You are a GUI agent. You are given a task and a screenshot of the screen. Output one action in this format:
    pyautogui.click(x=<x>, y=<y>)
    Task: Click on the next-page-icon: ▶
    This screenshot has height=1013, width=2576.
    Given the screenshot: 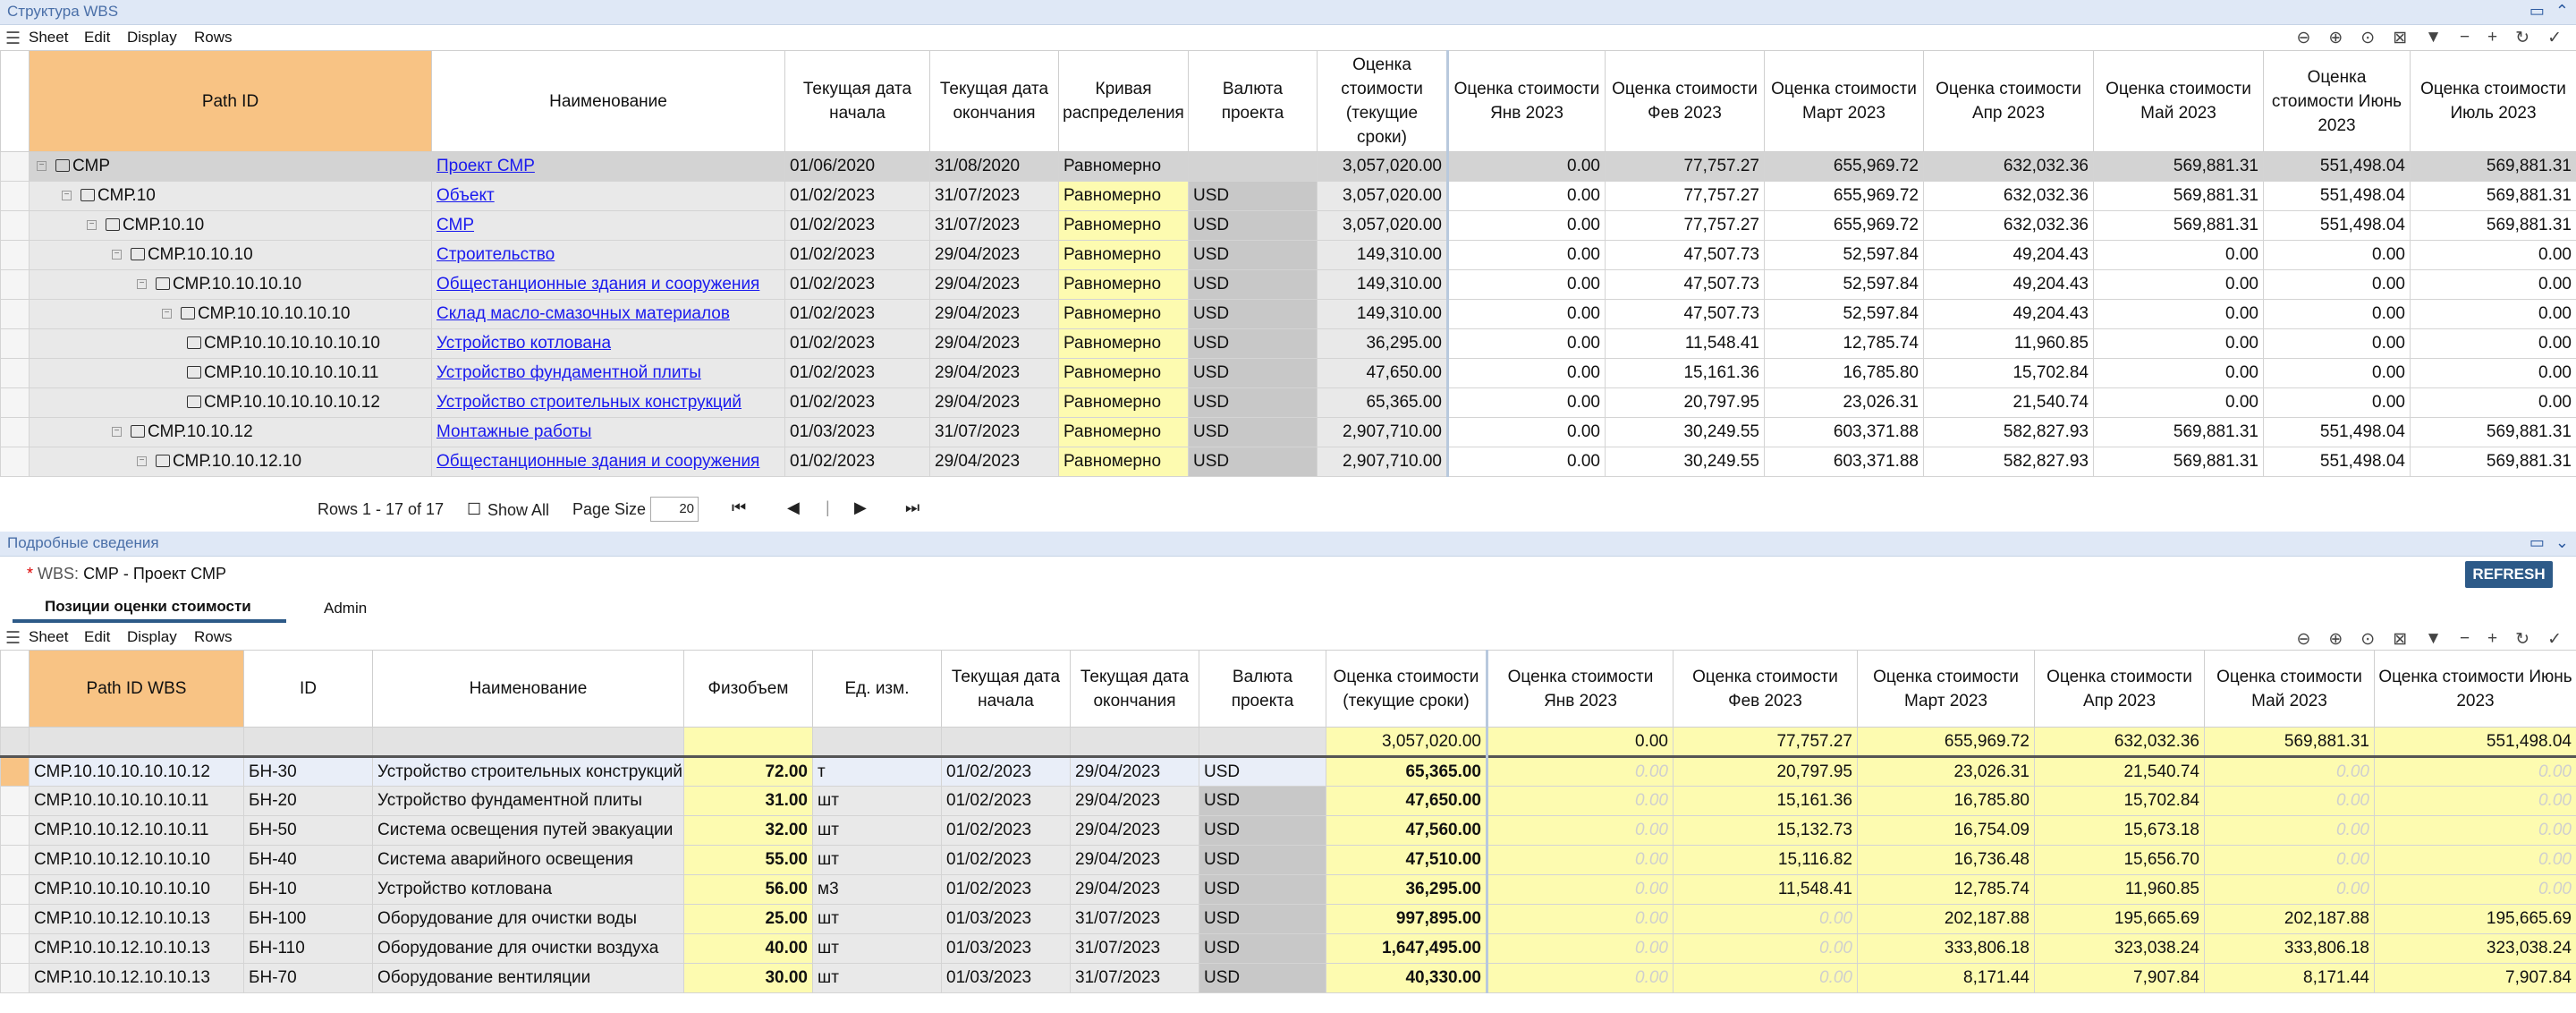 What is the action you would take?
    pyautogui.click(x=860, y=507)
    